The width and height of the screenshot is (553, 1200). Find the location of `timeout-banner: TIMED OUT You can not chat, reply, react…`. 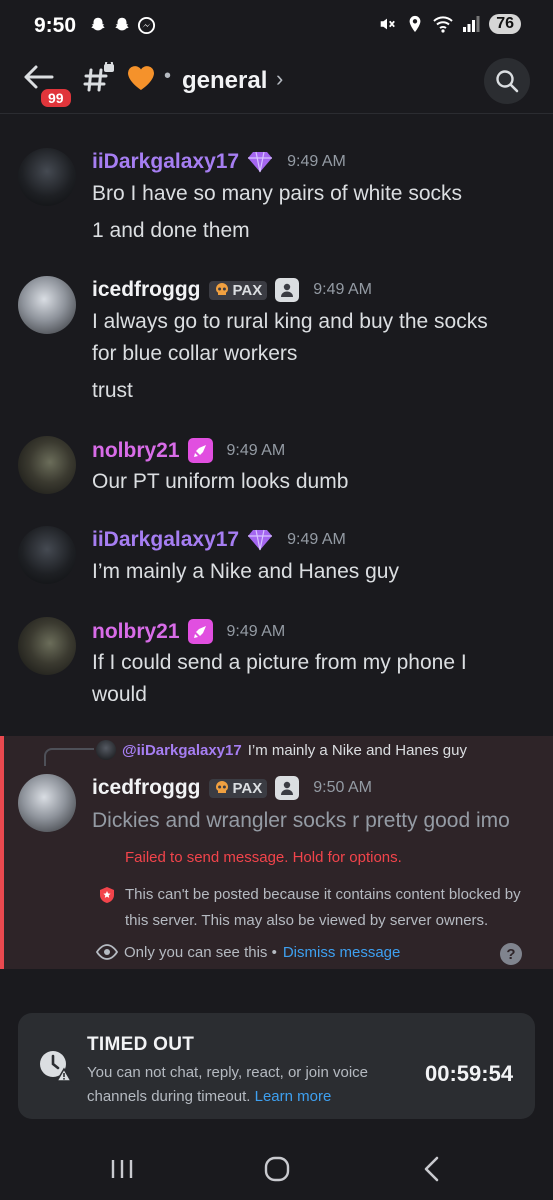

timeout-banner: TIMED OUT You can not chat, reply, react… is located at coordinates (276, 1066).